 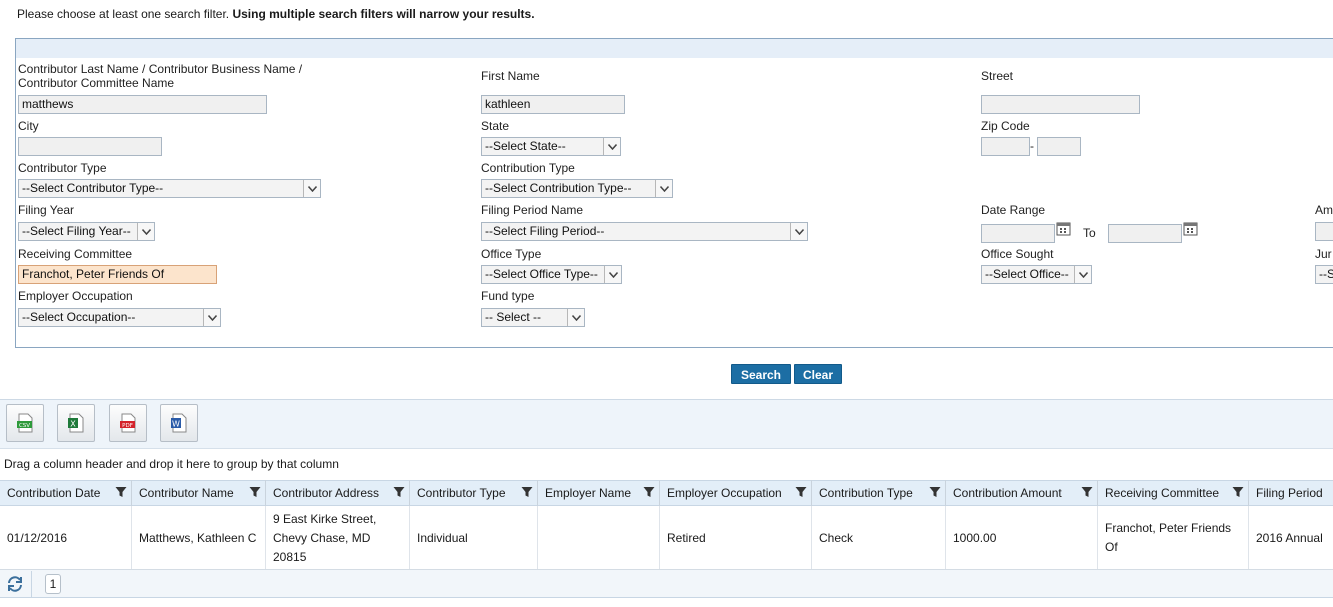 I want to click on office-sought-select: --Select Office--, so click(x=1036, y=274).